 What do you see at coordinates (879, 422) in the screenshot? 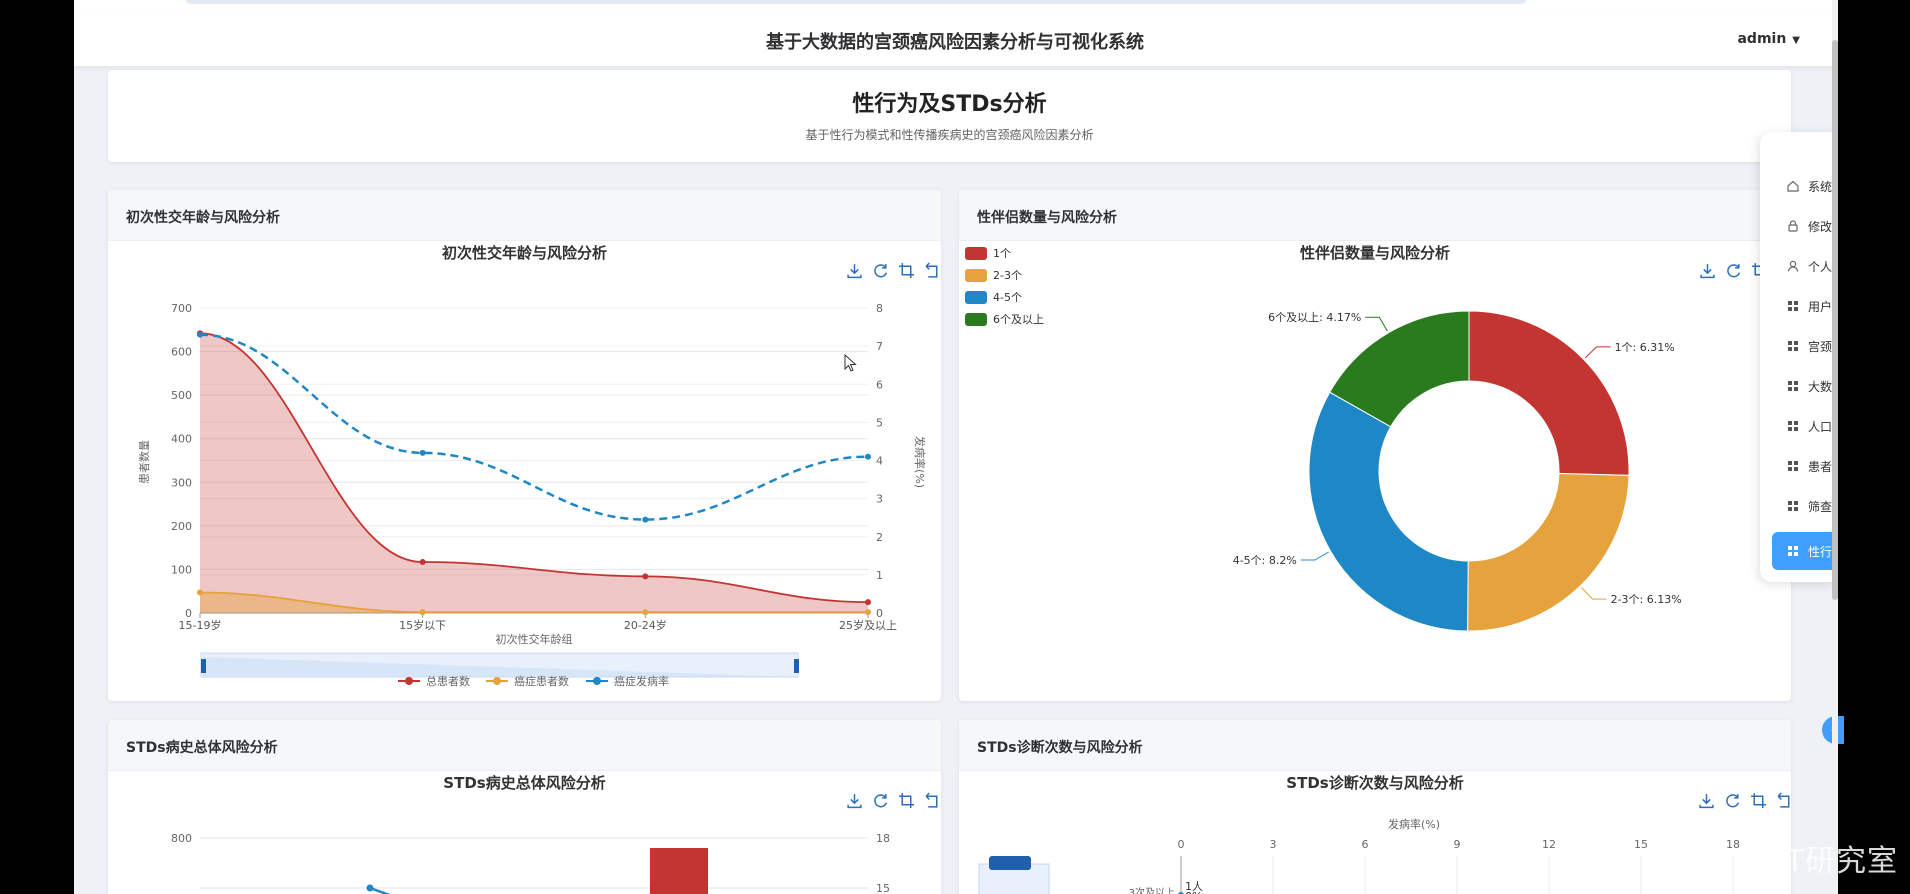
I see `y2-tick-label: 5` at bounding box center [879, 422].